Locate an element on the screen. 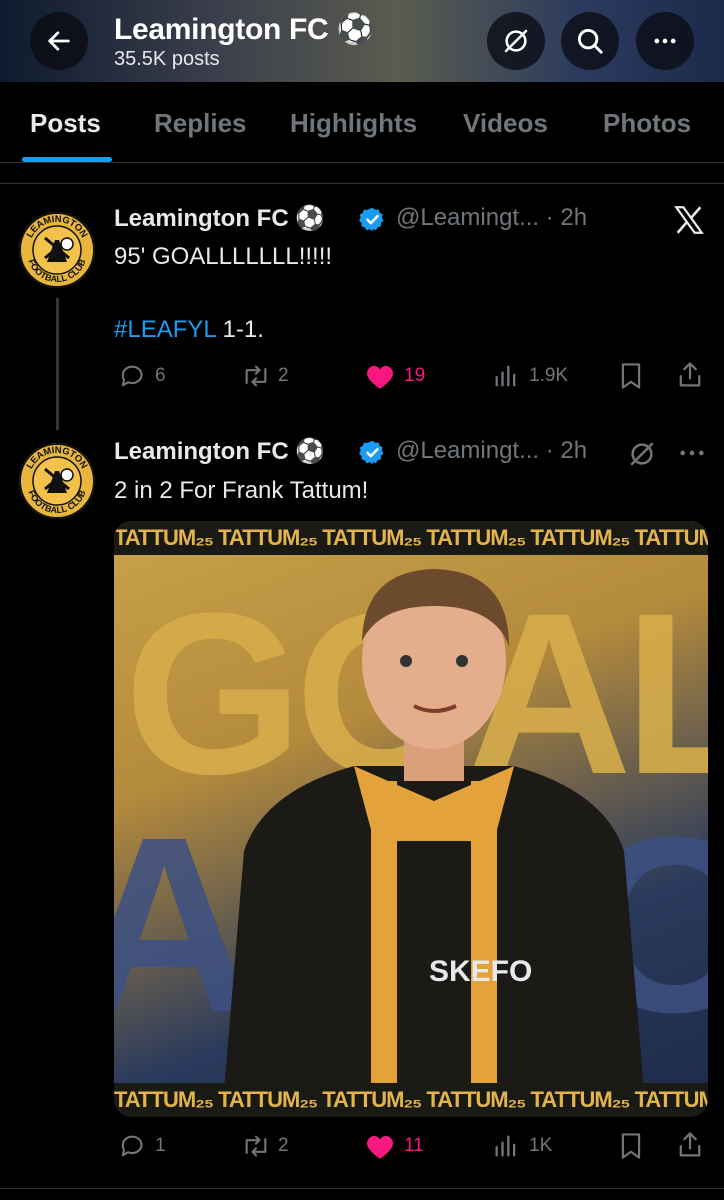 The height and width of the screenshot is (1200, 724). arrow-left-icon is located at coordinates (59, 41).